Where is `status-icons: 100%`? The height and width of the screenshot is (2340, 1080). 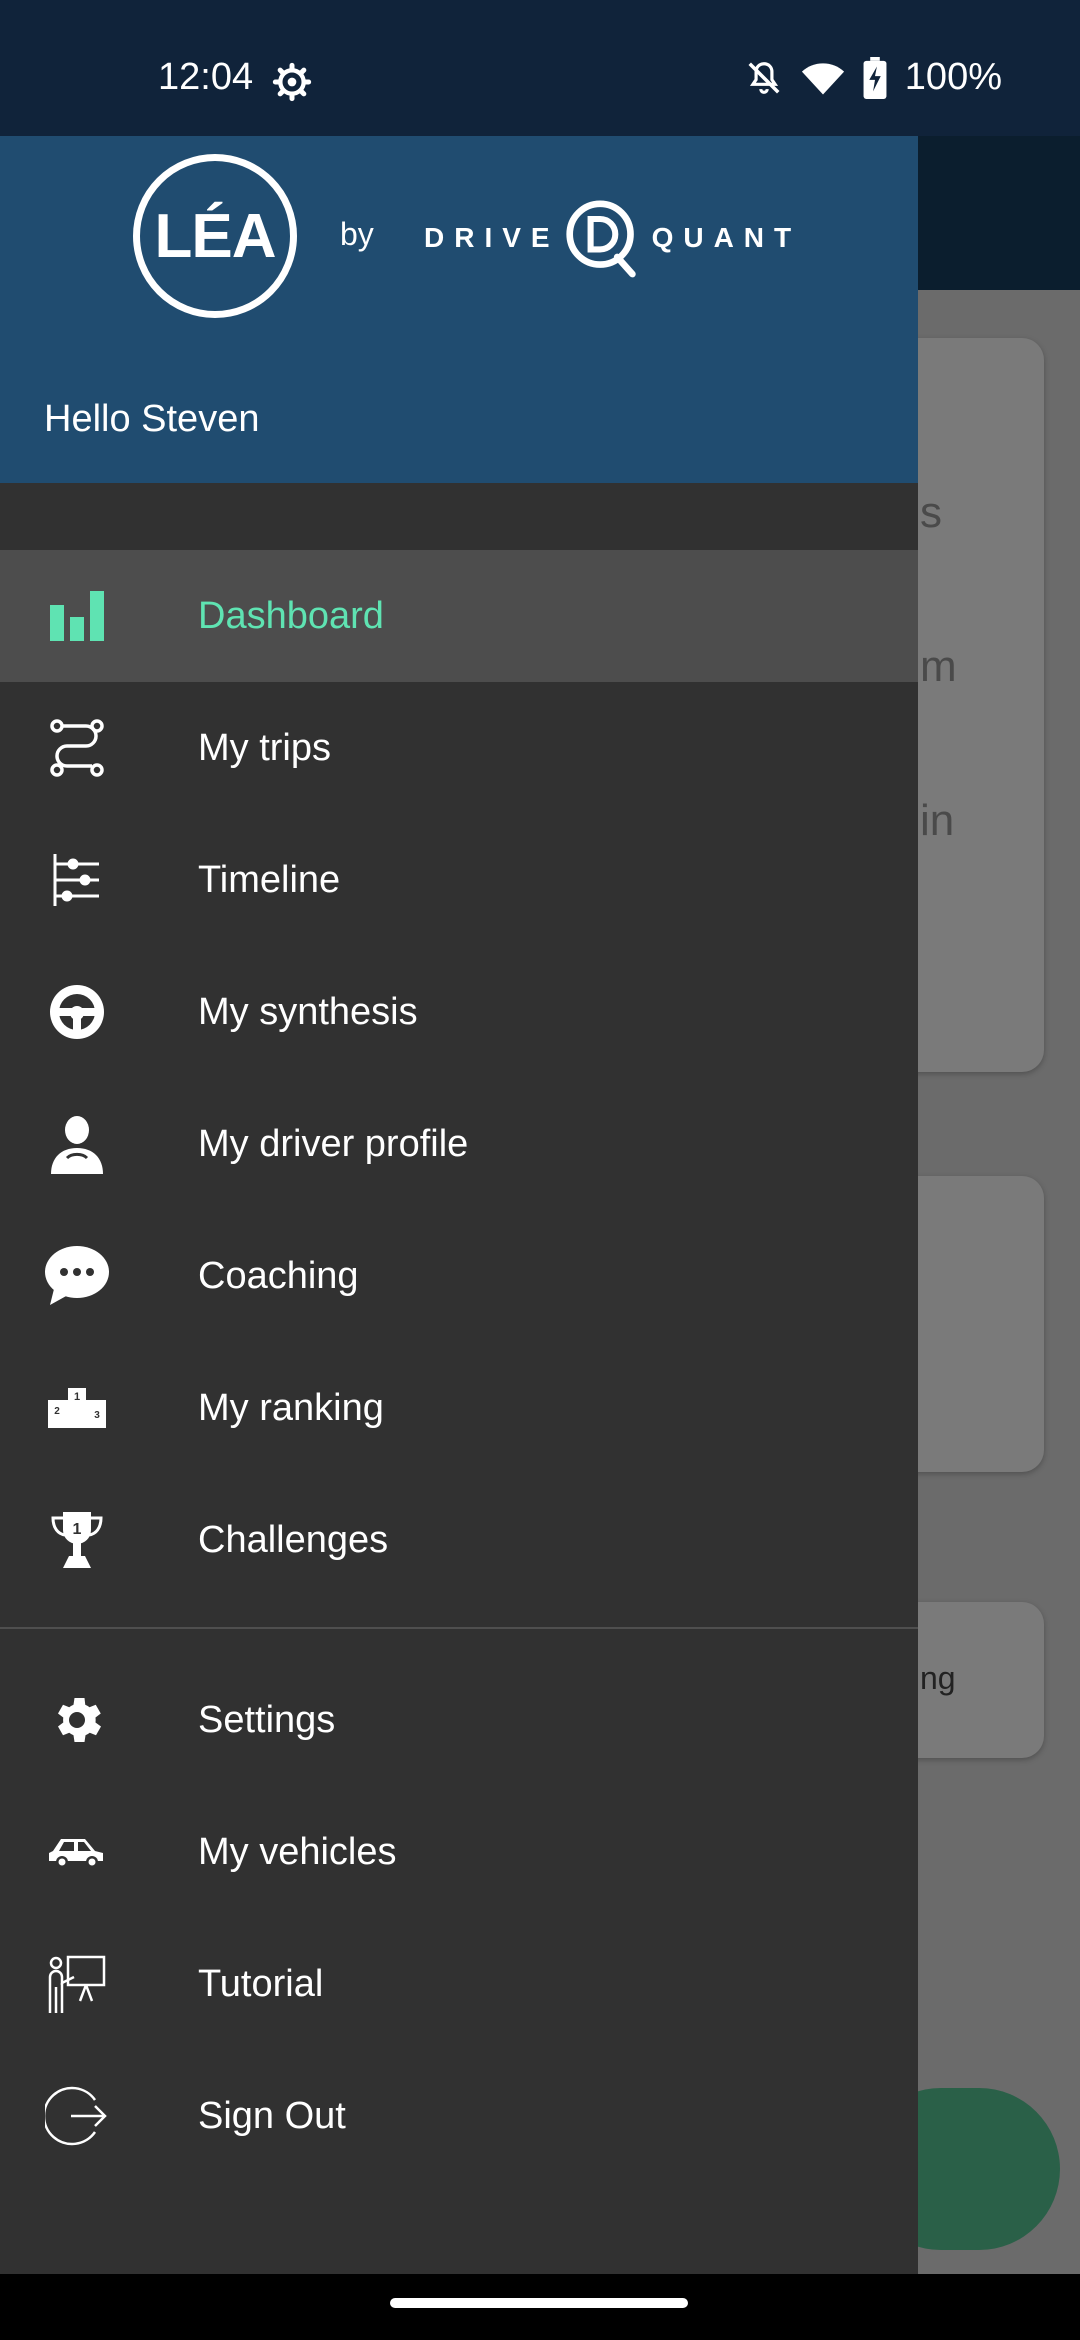 status-icons: 100% is located at coordinates (873, 77).